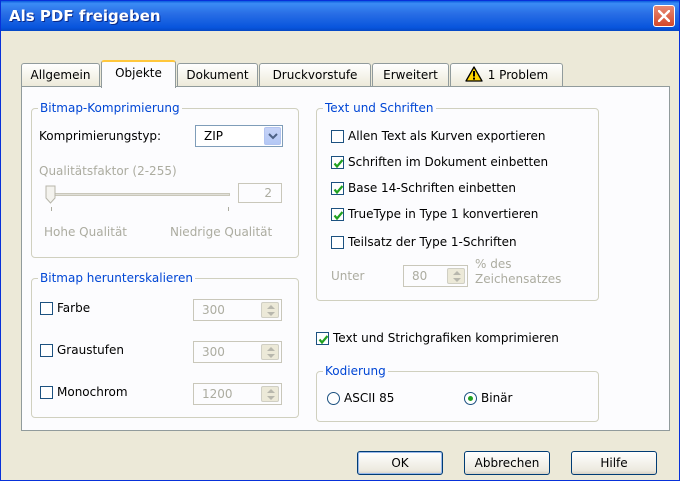  What do you see at coordinates (239, 136) in the screenshot?
I see `compression-type-select: ZIP` at bounding box center [239, 136].